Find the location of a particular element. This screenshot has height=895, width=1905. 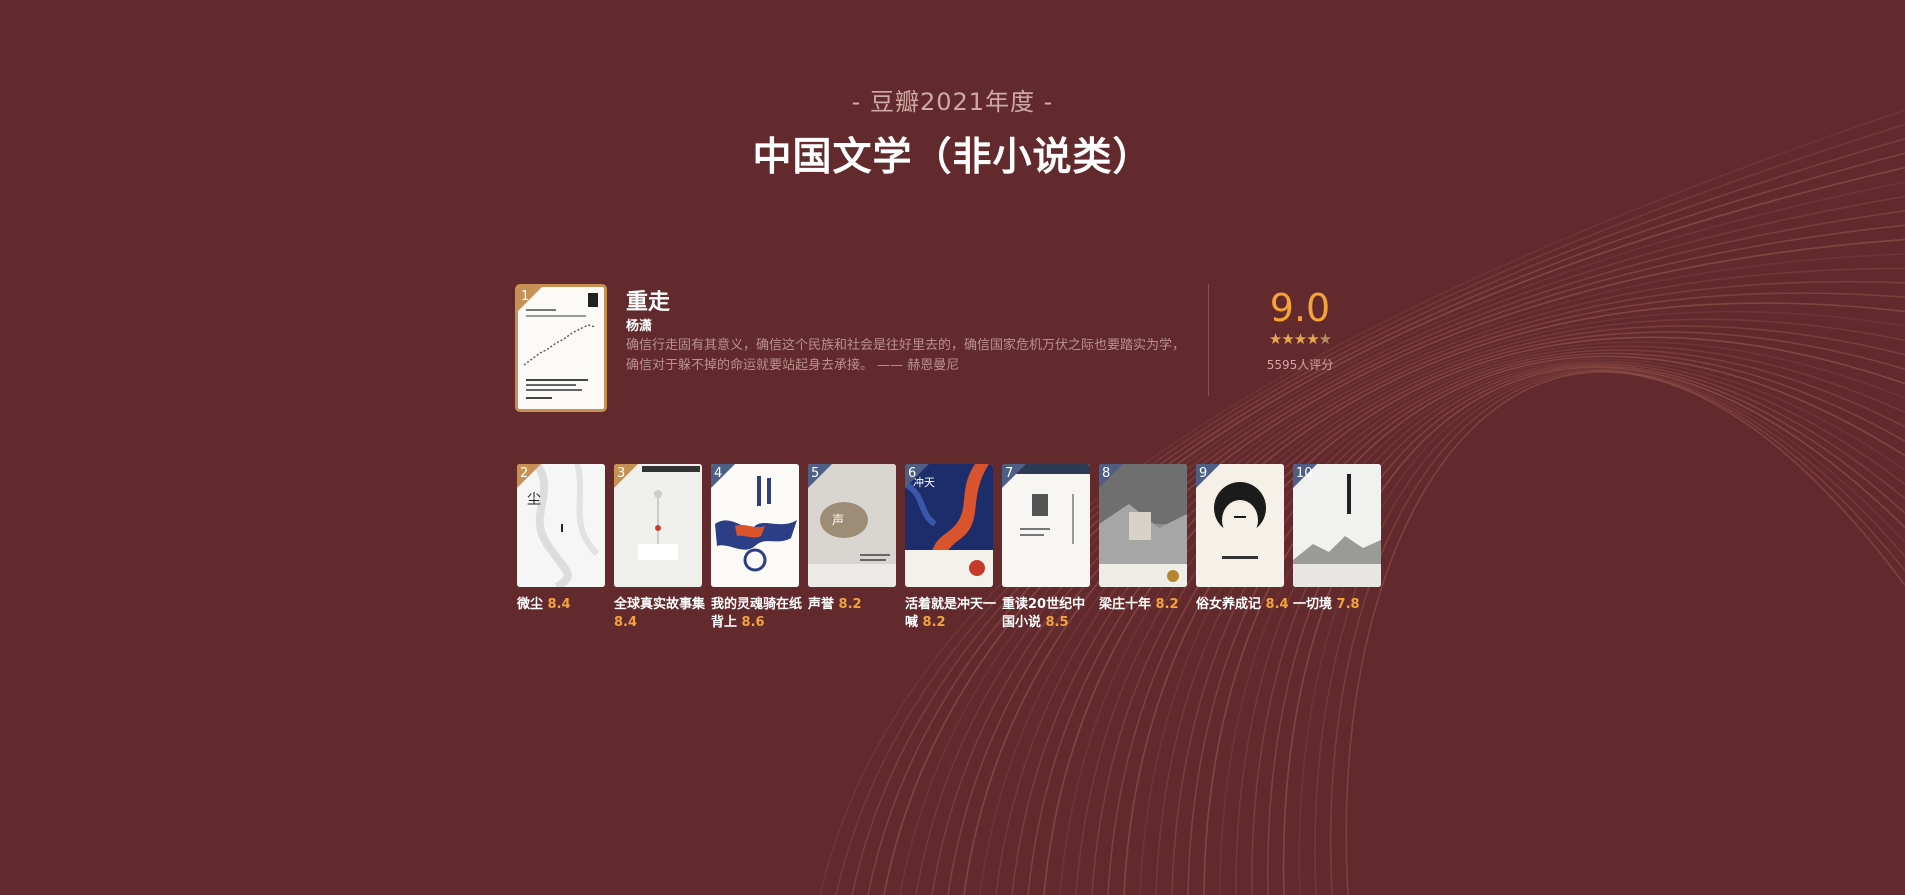

book-score: 8.6 is located at coordinates (753, 622).